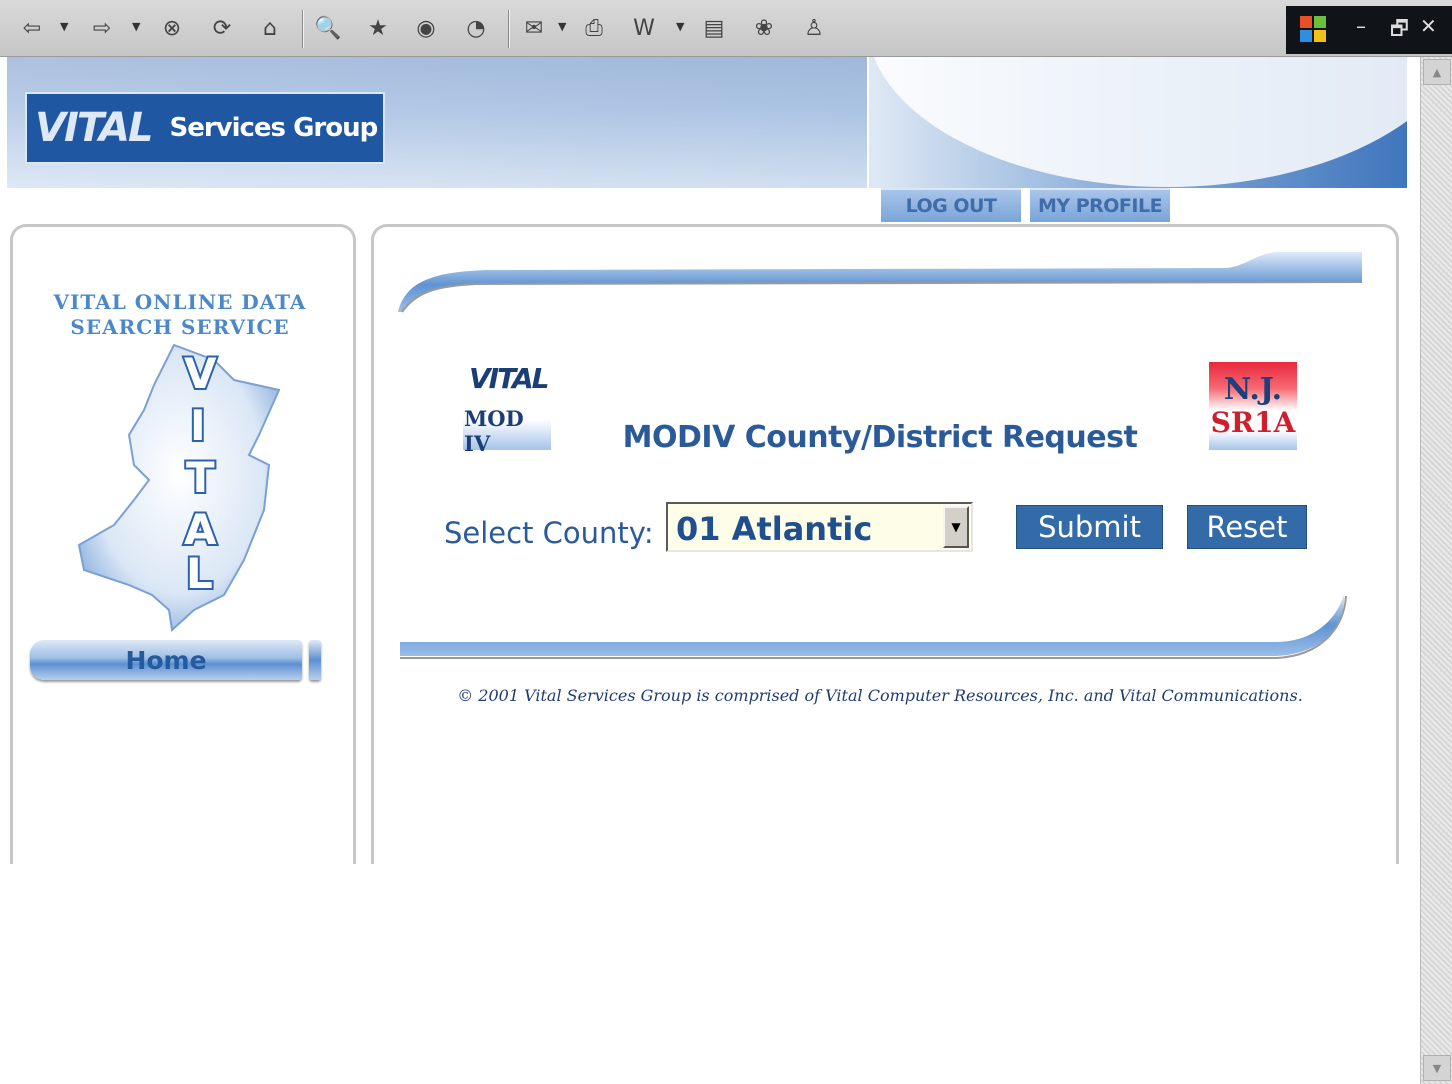 Image resolution: width=1452 pixels, height=1084 pixels. Describe the element at coordinates (179, 487) in the screenshot. I see `new-jersey-map-icon: V I T A L` at that location.